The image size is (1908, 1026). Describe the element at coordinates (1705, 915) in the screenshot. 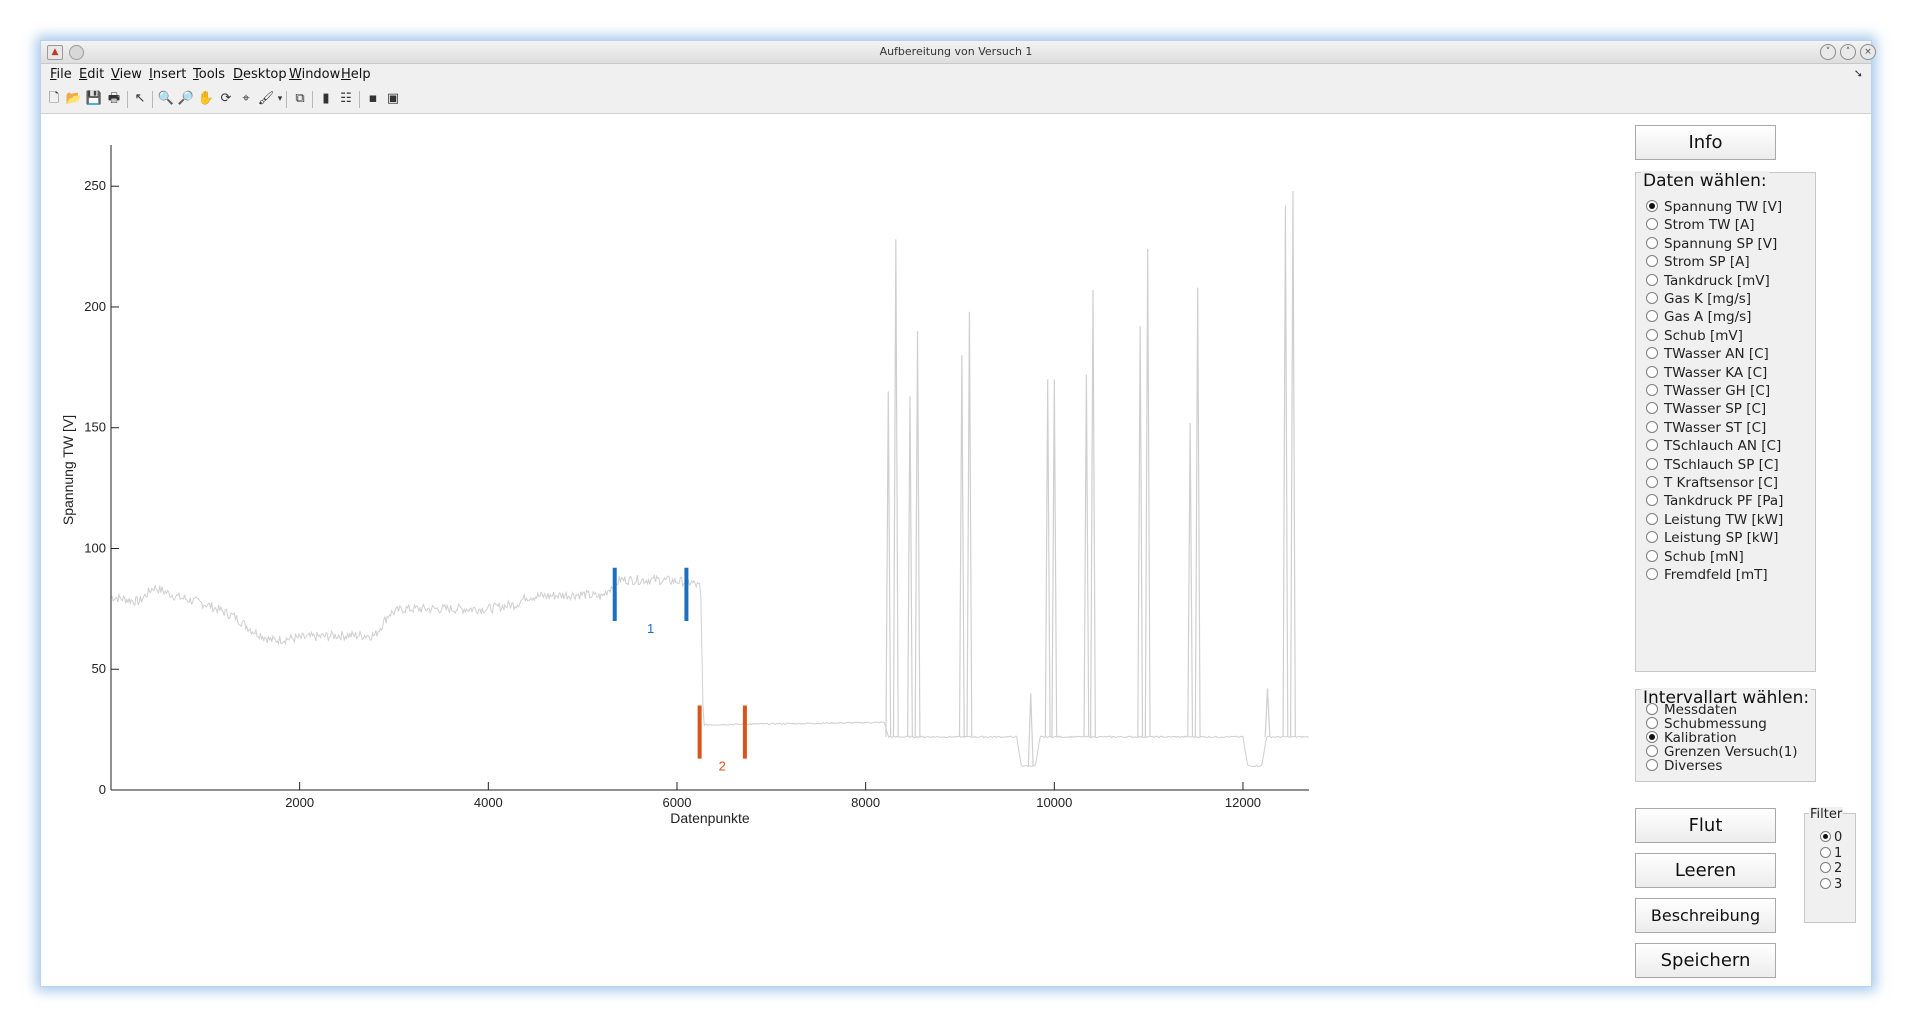

I see `beschreibung-button: Beschreibung` at that location.